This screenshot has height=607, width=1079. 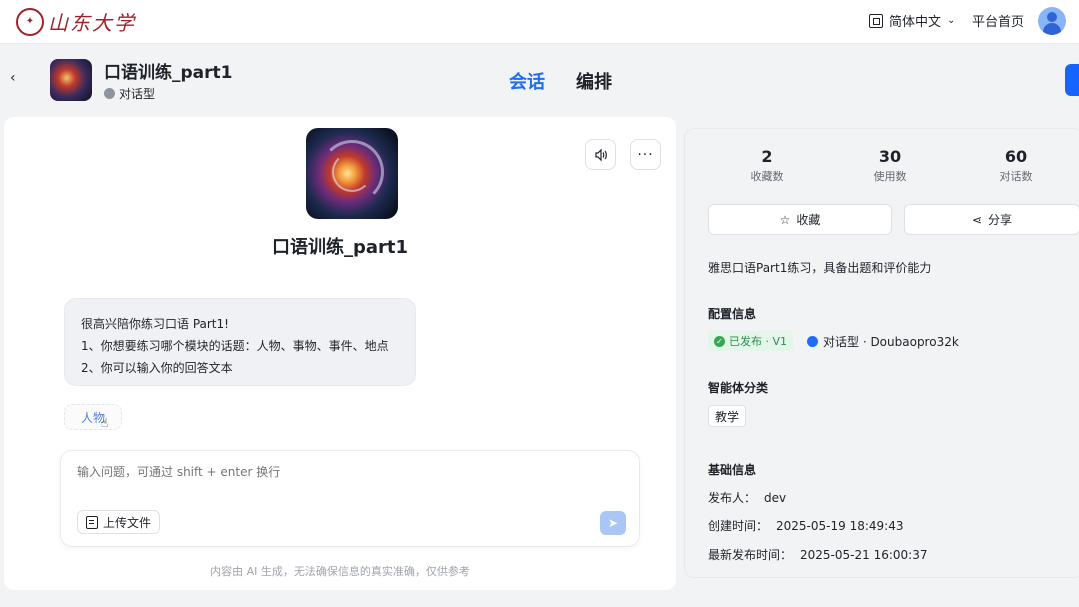 What do you see at coordinates (155, 324) in the screenshot?
I see `message-line: 很高兴陪你练习口语 Part1!` at bounding box center [155, 324].